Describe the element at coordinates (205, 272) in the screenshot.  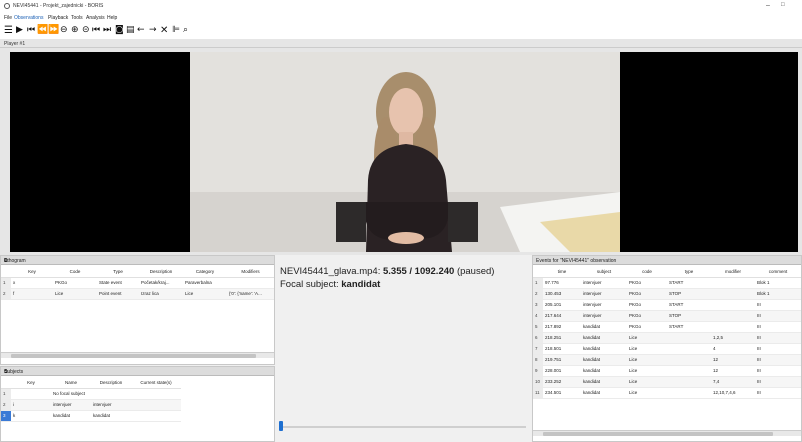
I see `col-category: Category` at that location.